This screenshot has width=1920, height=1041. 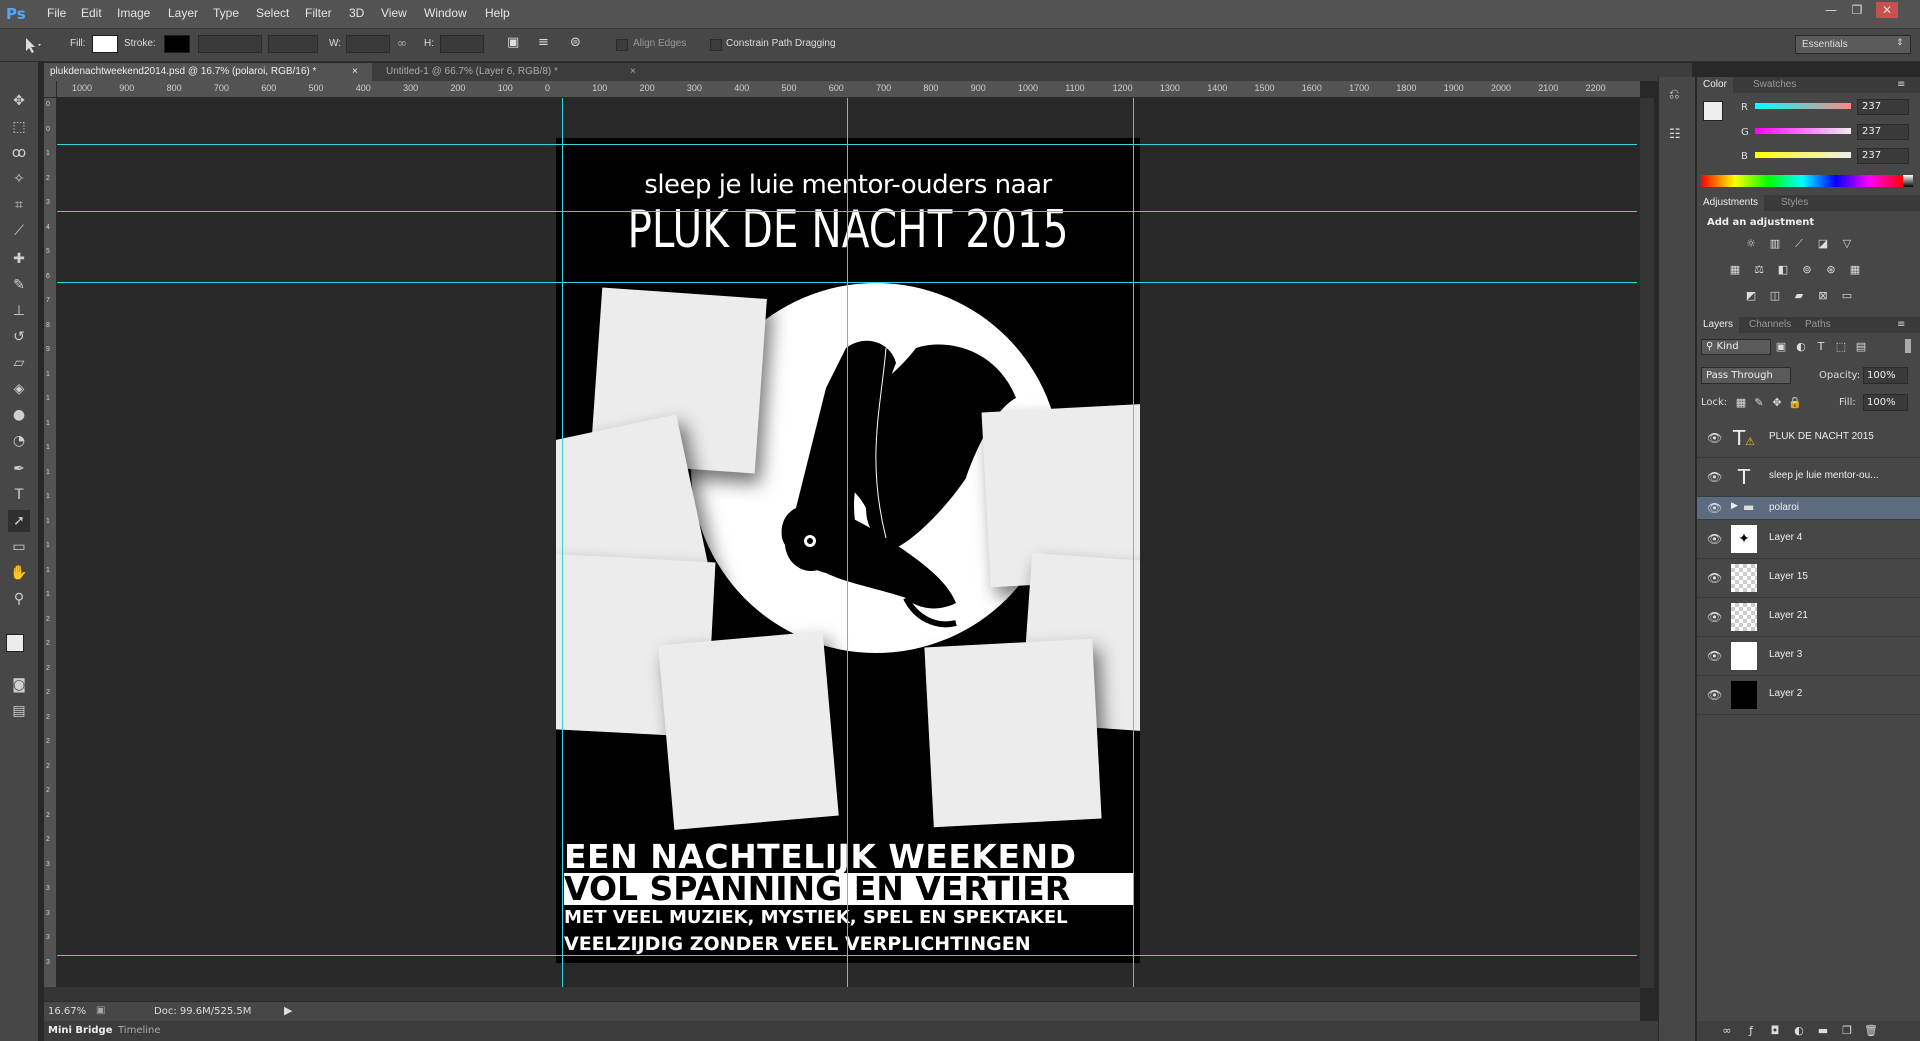 I want to click on tab-untitled: Untitled-1 @ 66.7% (Layer 6, RGB/8) * ×, so click(x=514, y=72).